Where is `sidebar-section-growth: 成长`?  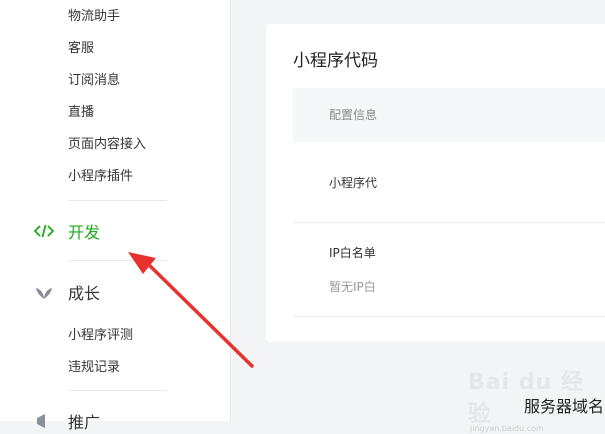 sidebar-section-growth: 成长 is located at coordinates (67, 292).